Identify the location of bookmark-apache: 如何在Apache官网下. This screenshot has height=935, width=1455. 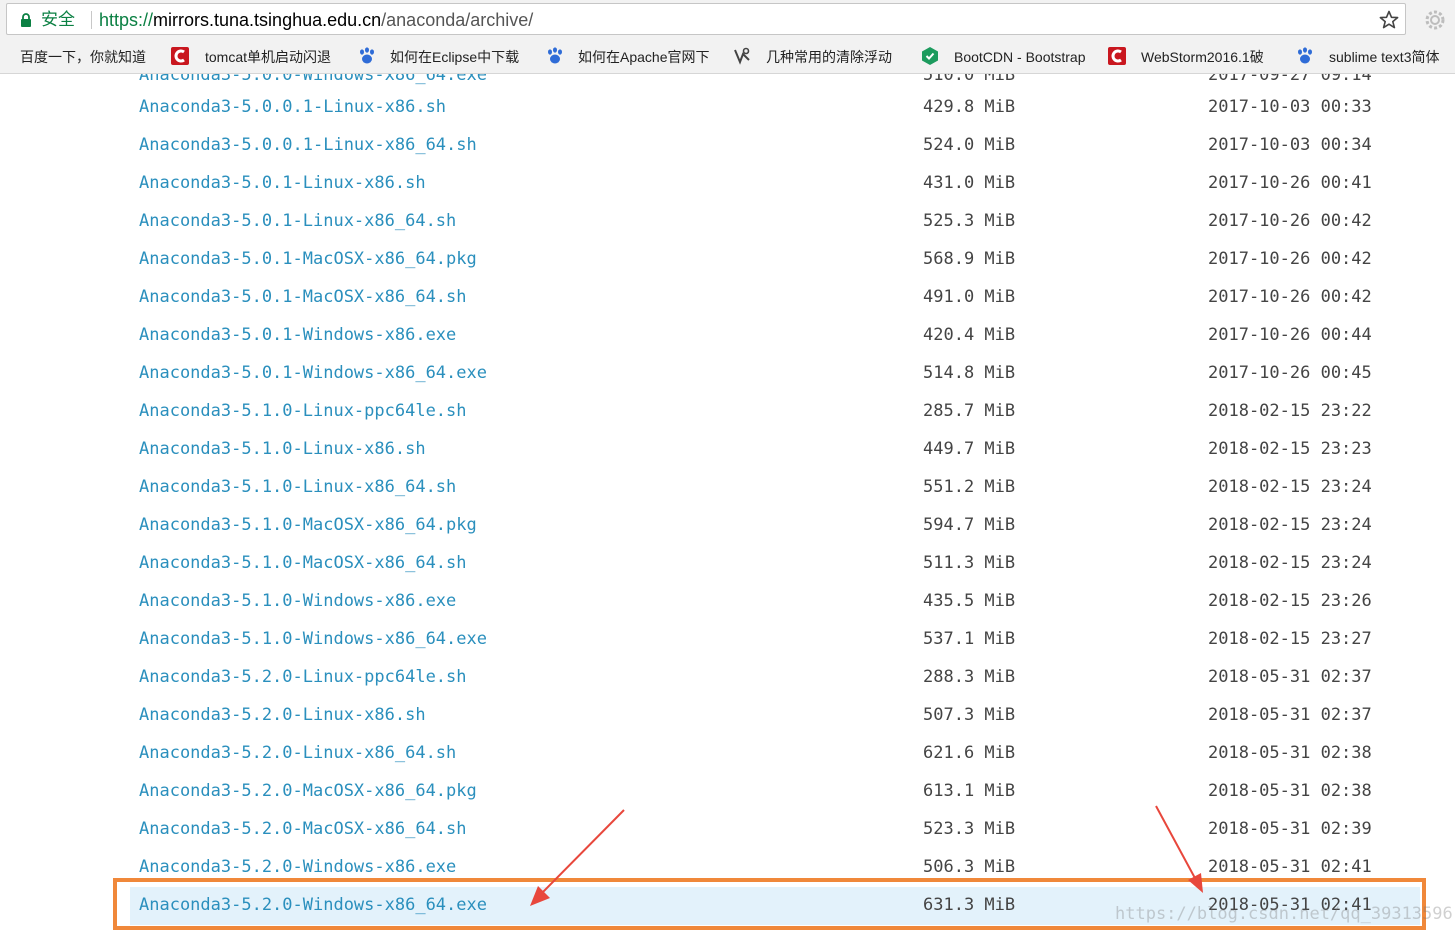
(648, 57).